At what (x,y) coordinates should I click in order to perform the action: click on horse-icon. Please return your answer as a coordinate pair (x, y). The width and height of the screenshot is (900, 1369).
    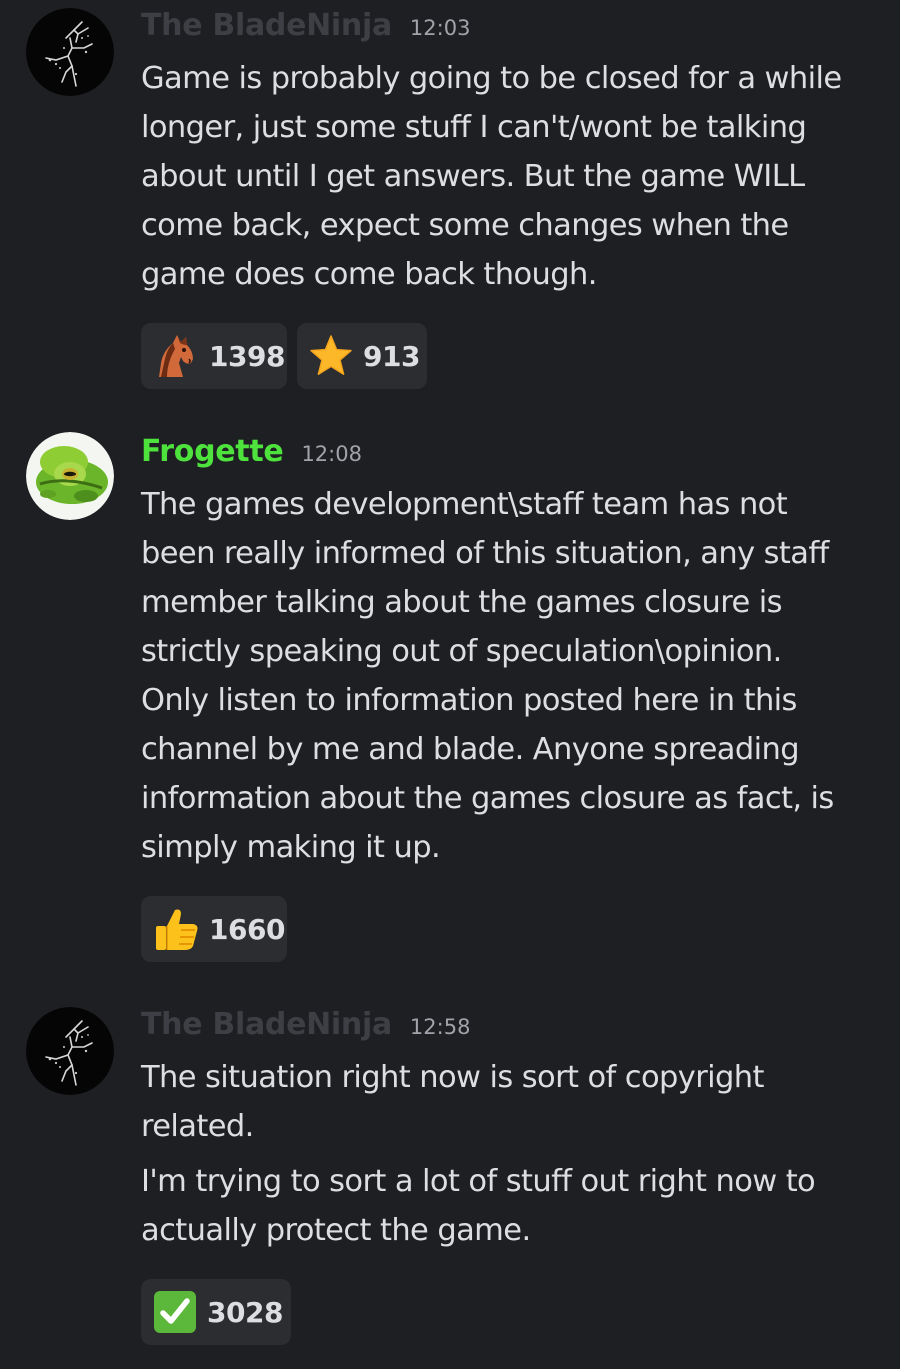
    Looking at the image, I should click on (176, 356).